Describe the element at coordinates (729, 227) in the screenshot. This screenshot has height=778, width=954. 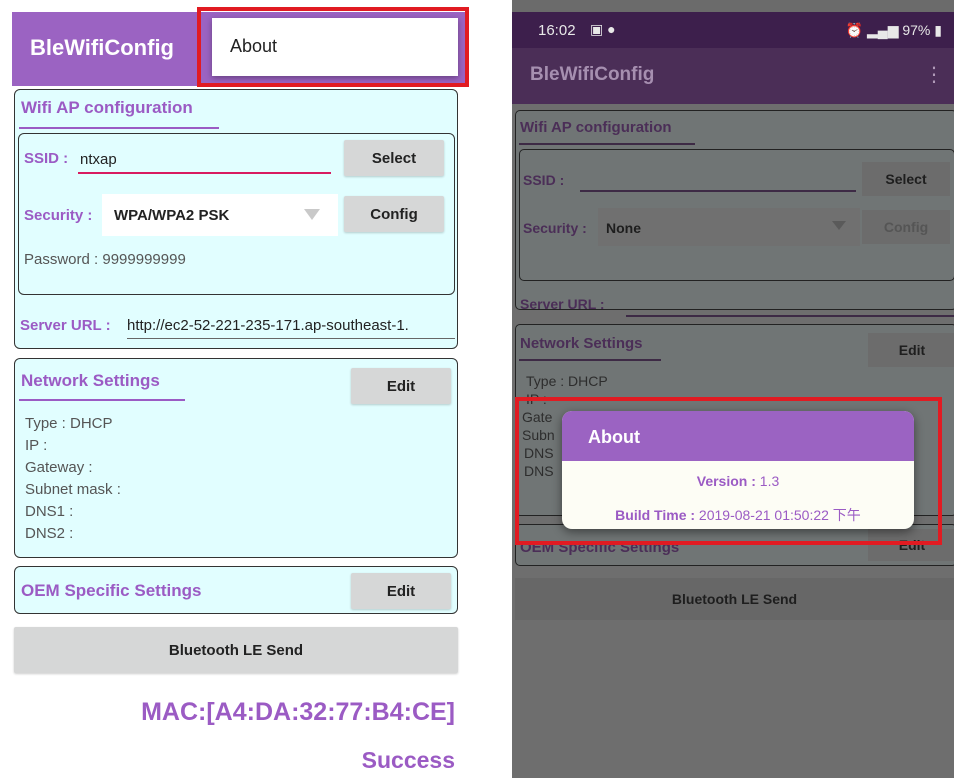
I see `security-dropdown: None` at that location.